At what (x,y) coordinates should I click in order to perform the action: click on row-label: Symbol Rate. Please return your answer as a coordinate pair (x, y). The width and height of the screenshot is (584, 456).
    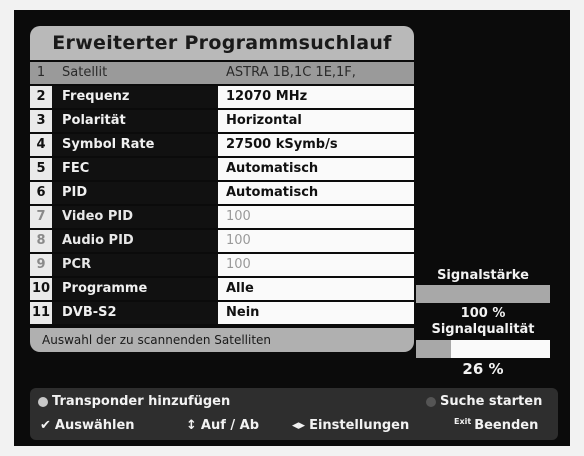
    Looking at the image, I should click on (135, 145).